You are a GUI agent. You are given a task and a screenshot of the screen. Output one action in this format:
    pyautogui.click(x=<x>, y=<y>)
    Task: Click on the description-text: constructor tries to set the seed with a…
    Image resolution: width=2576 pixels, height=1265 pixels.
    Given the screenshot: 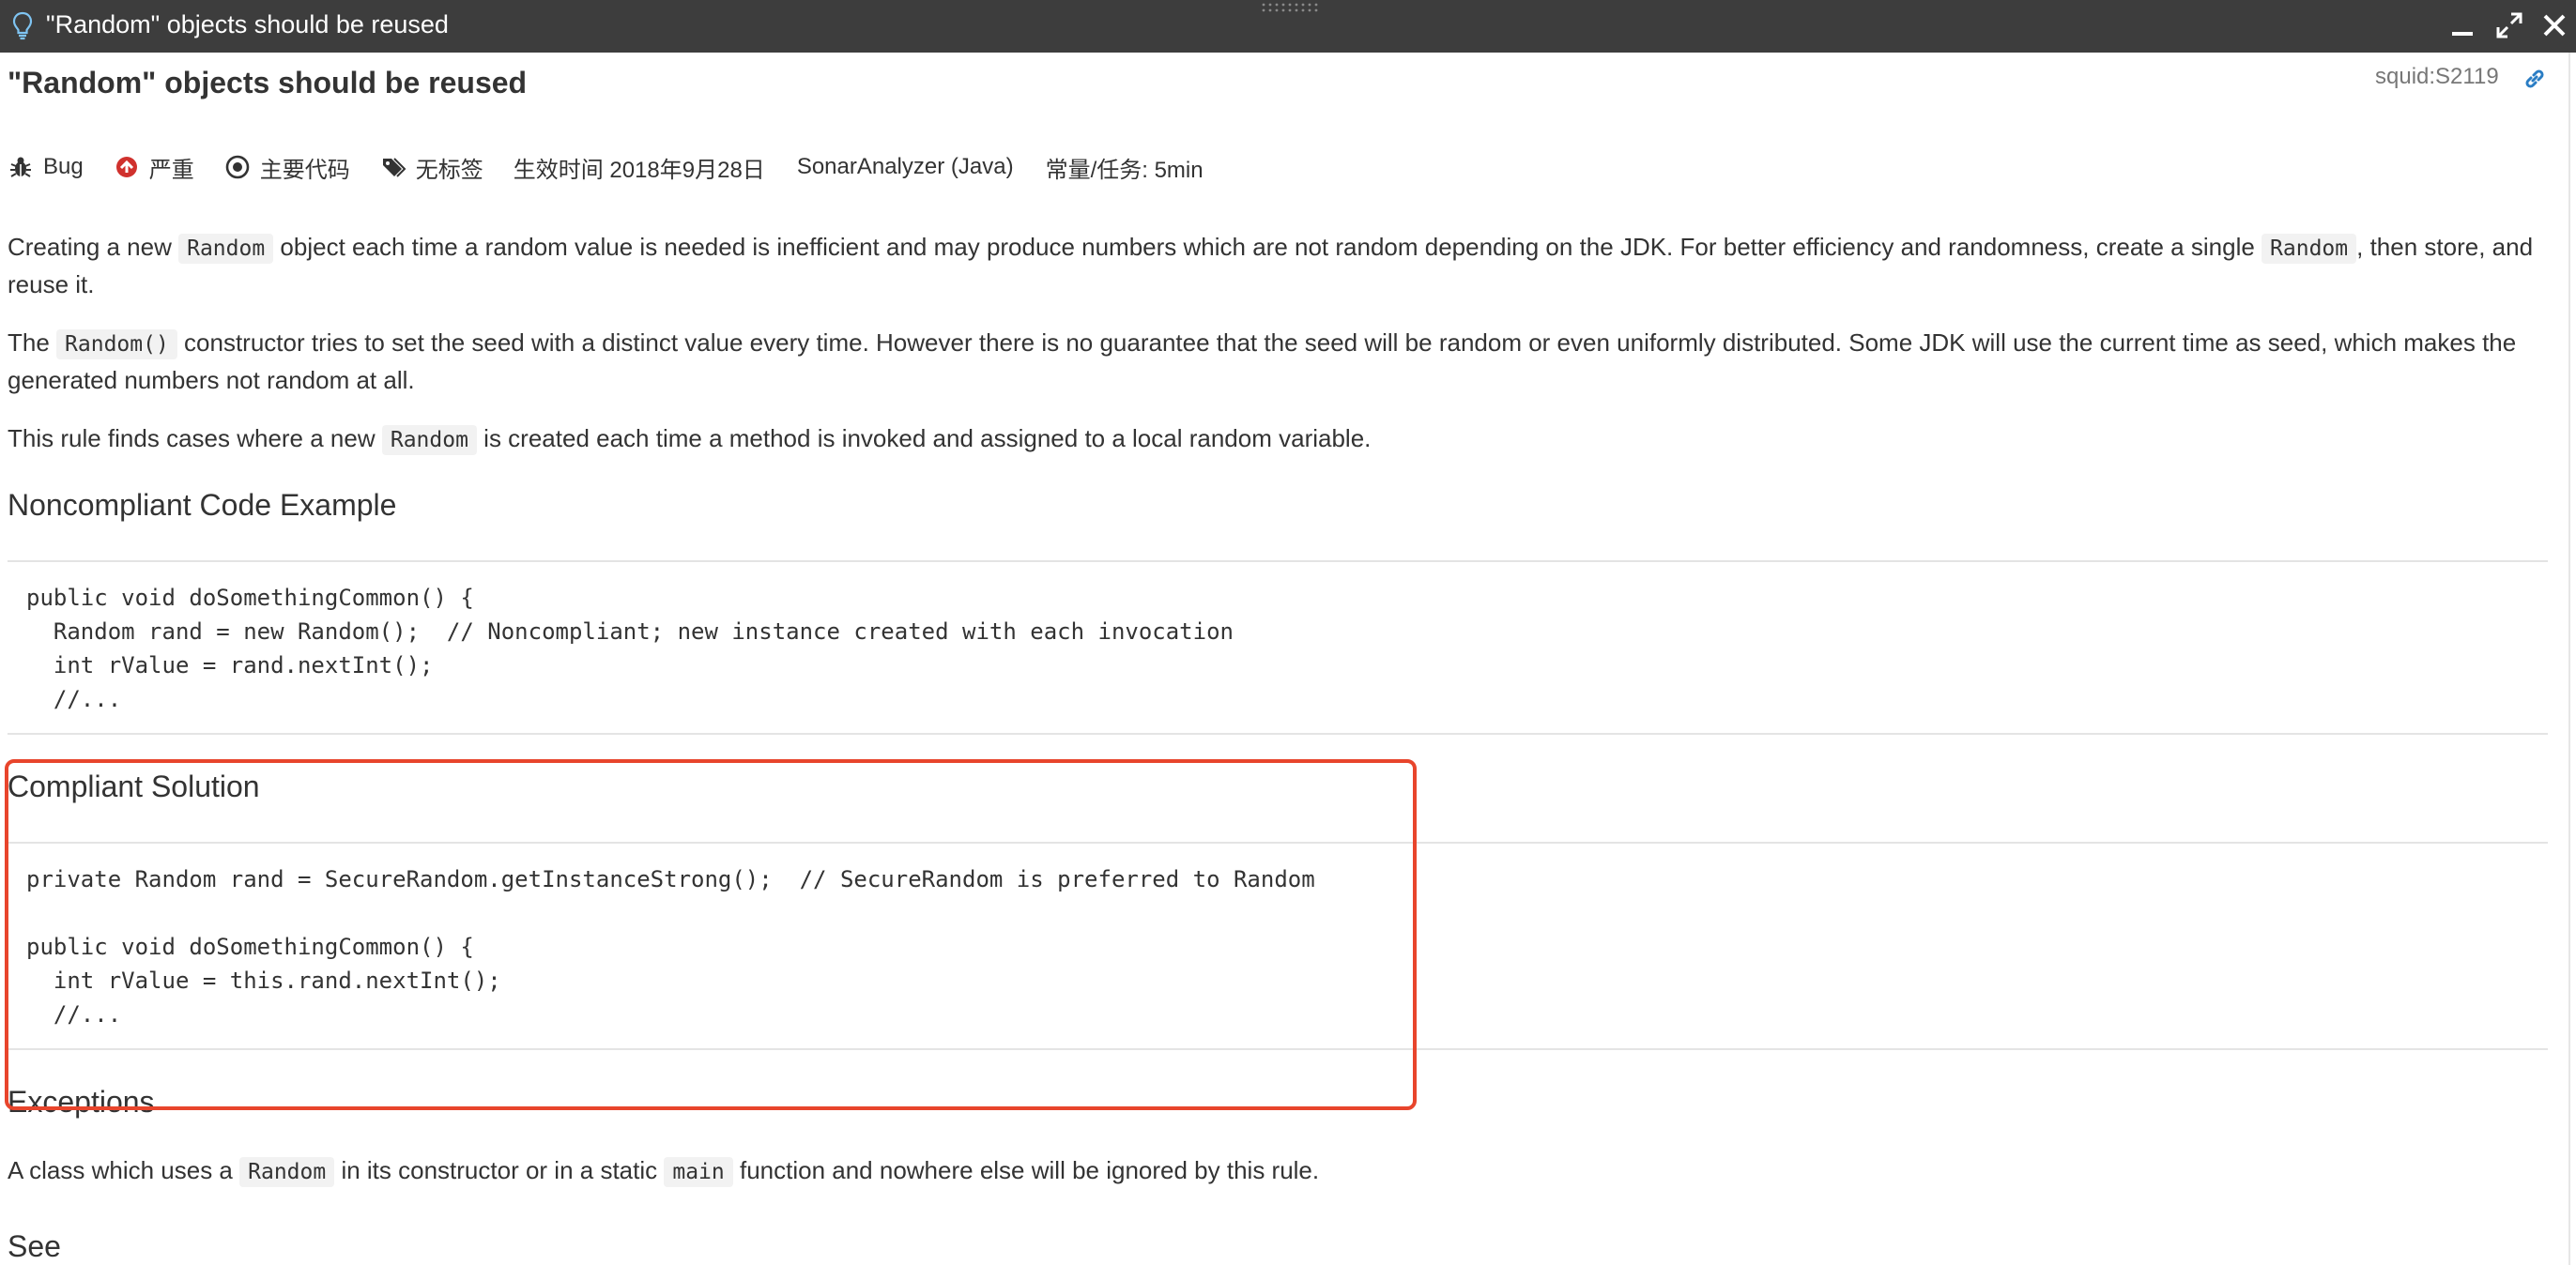 What is the action you would take?
    pyautogui.click(x=1263, y=361)
    